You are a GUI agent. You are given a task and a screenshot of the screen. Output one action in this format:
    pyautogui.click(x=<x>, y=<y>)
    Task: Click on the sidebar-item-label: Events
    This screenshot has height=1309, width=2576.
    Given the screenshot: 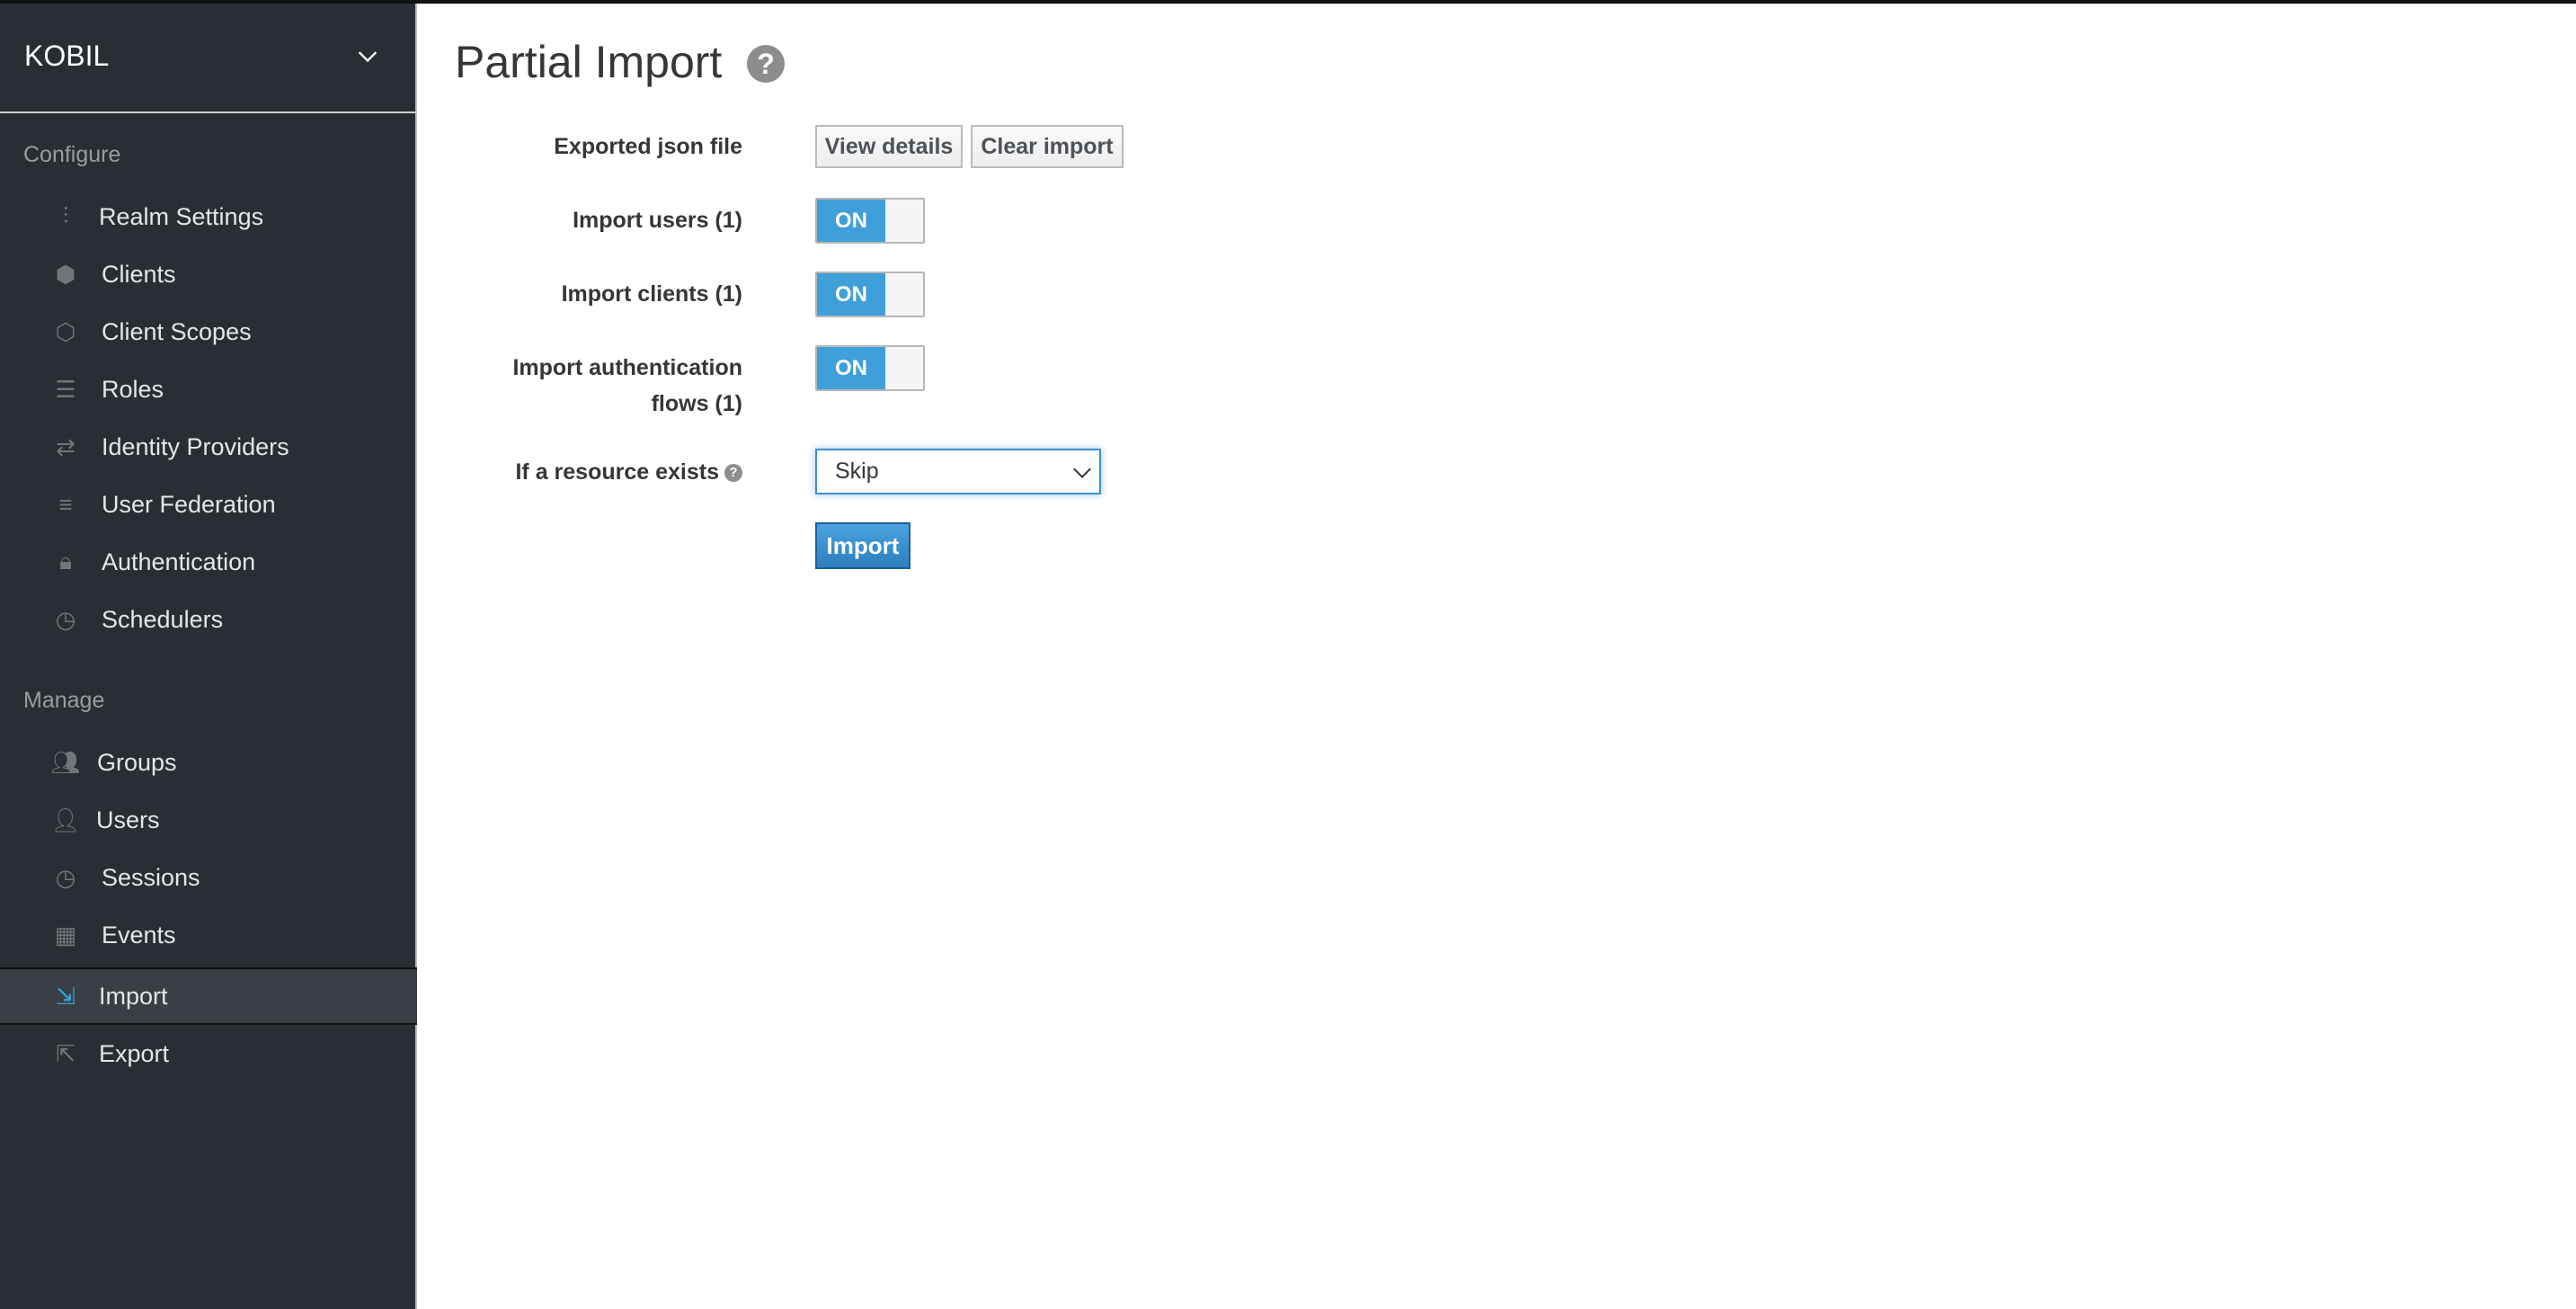 What is the action you would take?
    pyautogui.click(x=139, y=935)
    